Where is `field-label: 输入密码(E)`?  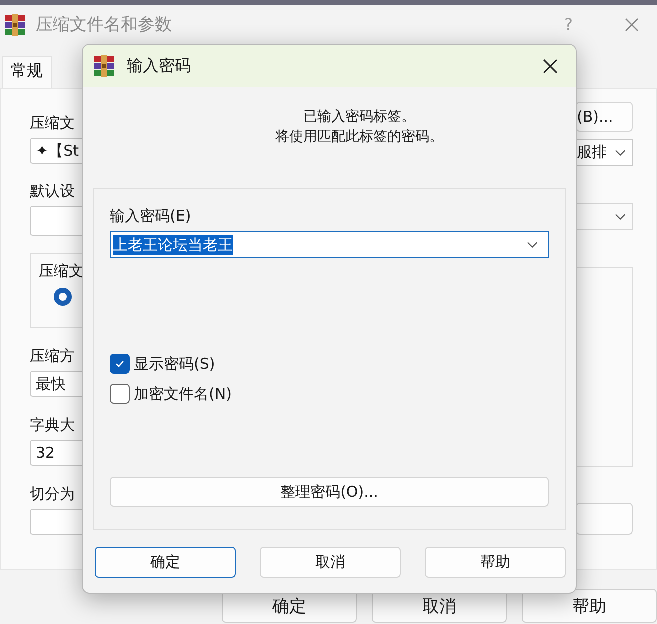 field-label: 输入密码(E) is located at coordinates (151, 216).